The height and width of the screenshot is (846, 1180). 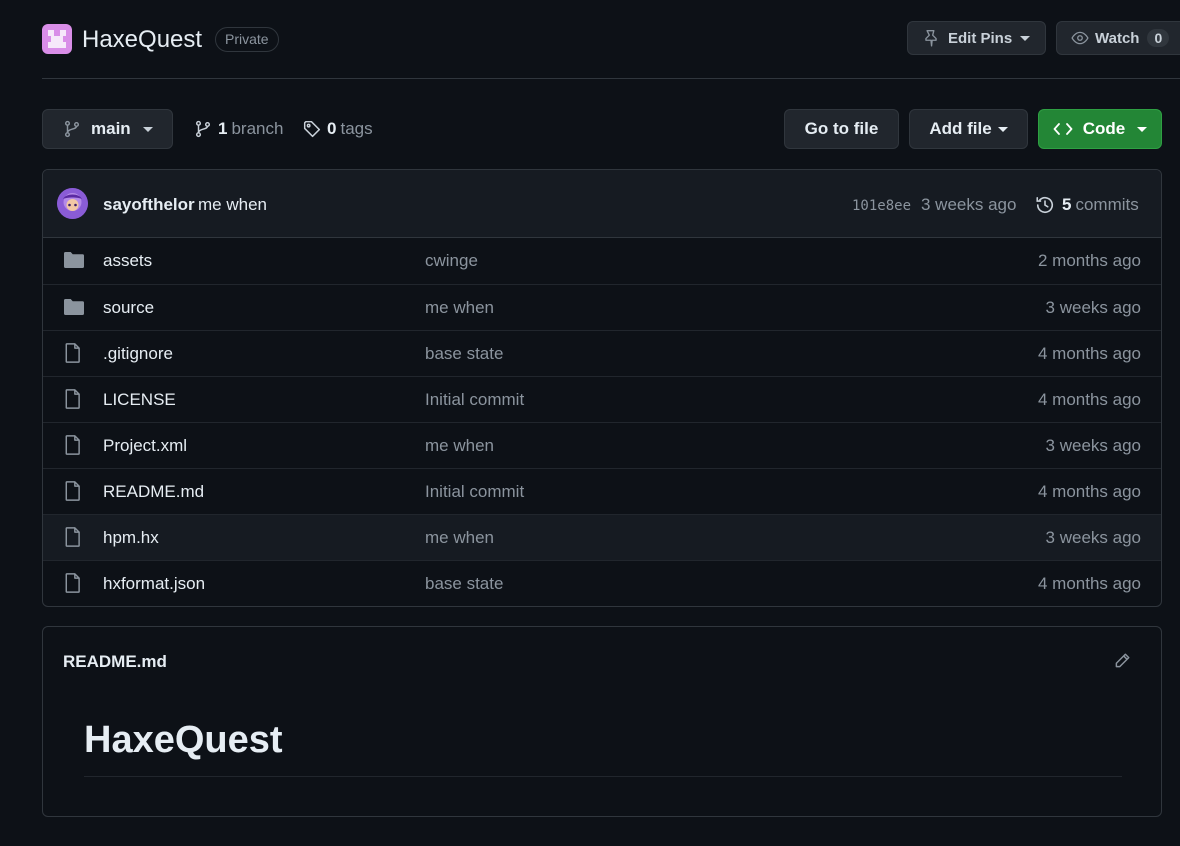 I want to click on commit-sha: 101e8ee, so click(x=881, y=206).